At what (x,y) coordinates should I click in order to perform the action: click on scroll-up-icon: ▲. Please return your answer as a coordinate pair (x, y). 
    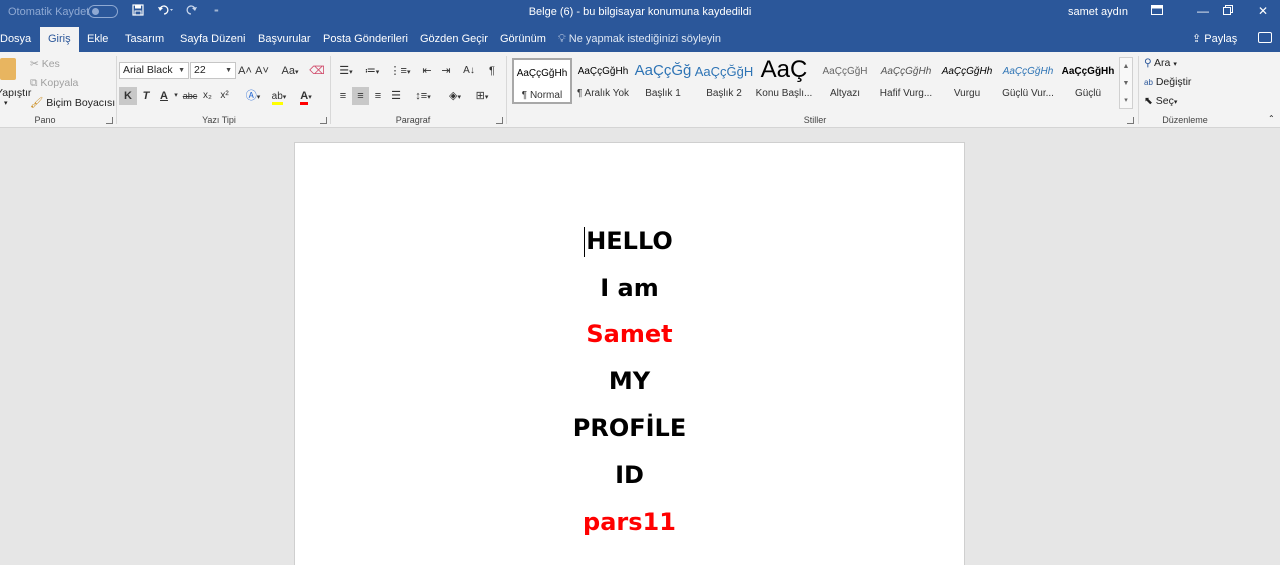
    Looking at the image, I should click on (1126, 66).